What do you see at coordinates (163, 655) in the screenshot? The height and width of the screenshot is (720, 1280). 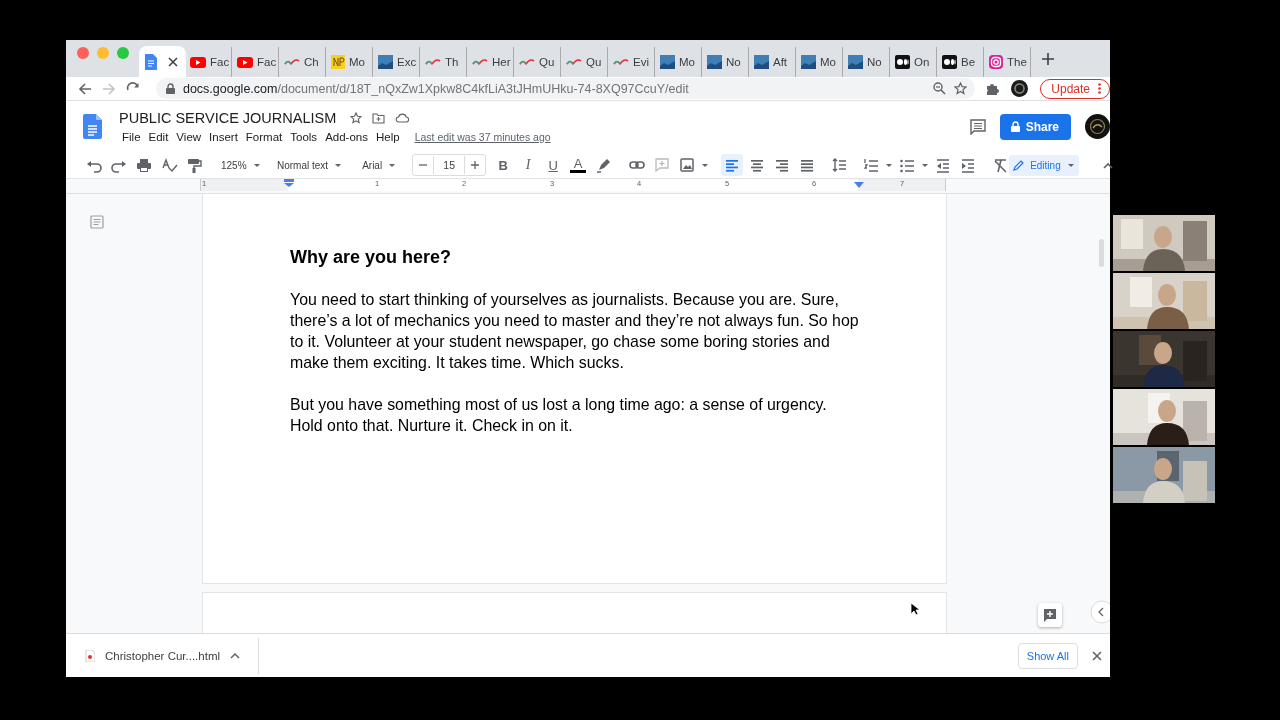 I see `file-name: Christopher Cur....html` at bounding box center [163, 655].